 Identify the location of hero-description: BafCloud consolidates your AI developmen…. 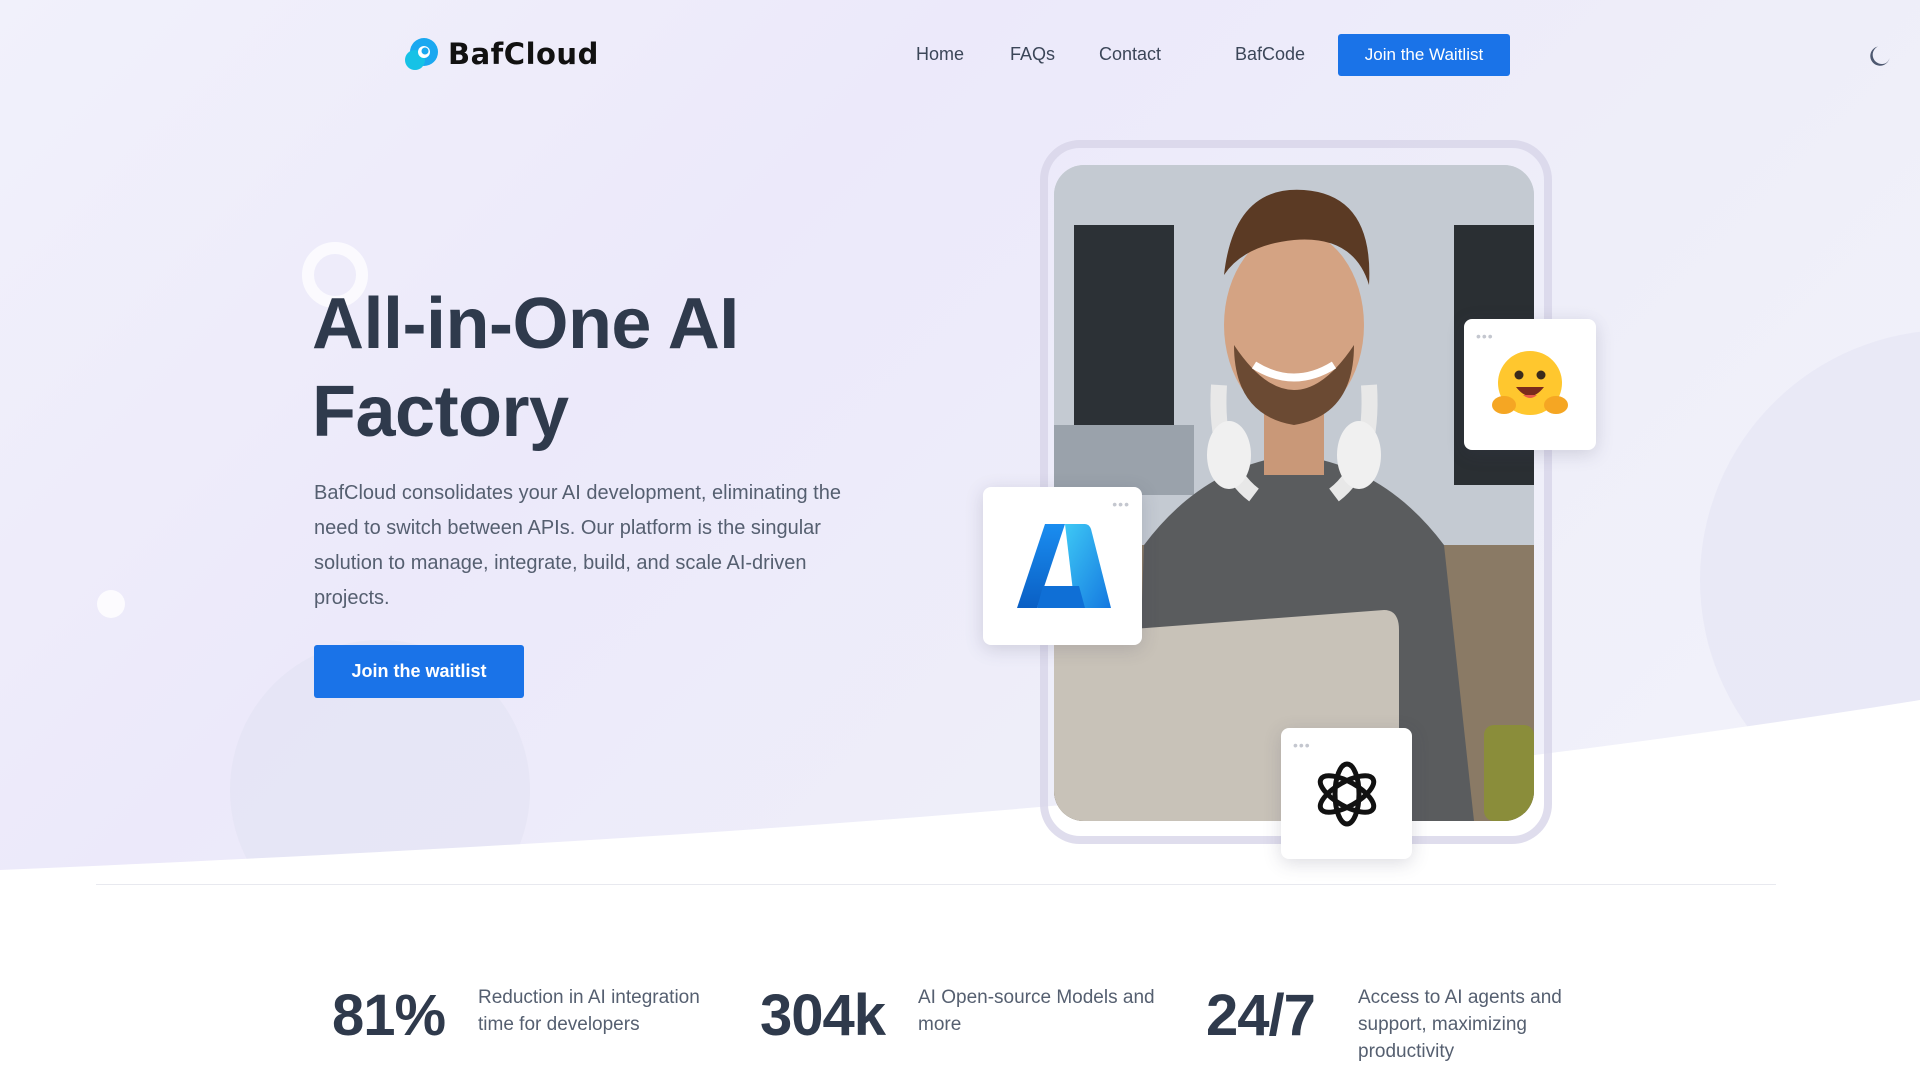
(577, 545).